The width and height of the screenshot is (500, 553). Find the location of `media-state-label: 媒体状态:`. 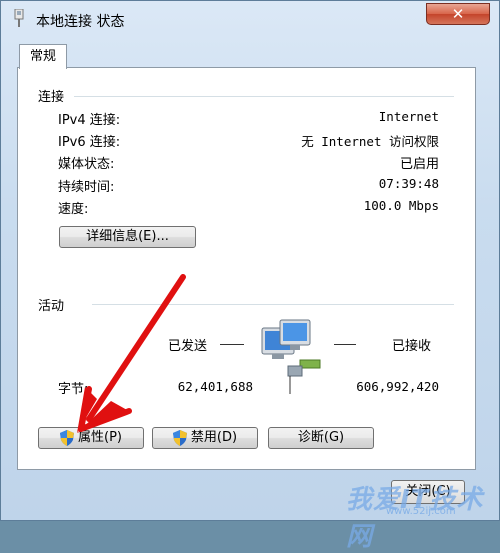

media-state-label: 媒体状态: is located at coordinates (86, 164).